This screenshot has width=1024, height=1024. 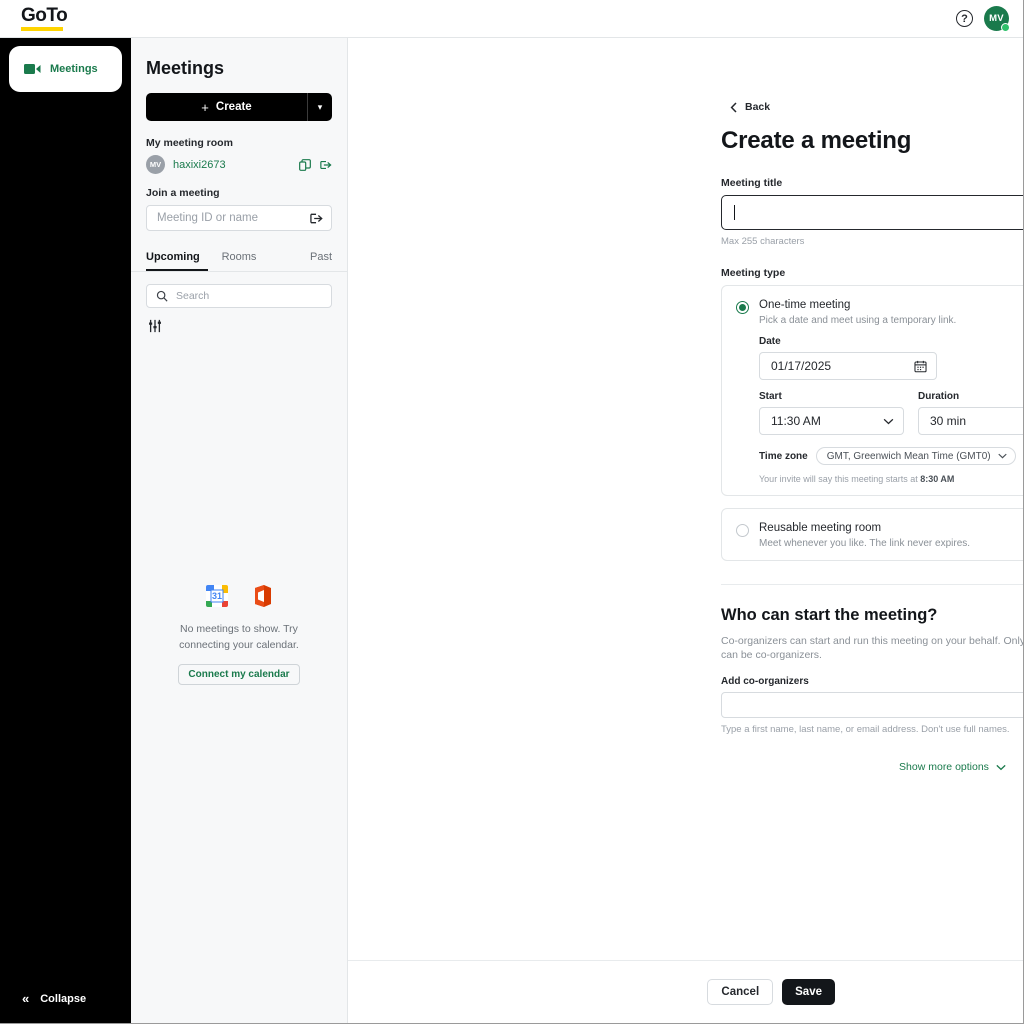 I want to click on goto-logo: GoTo, so click(x=44, y=18).